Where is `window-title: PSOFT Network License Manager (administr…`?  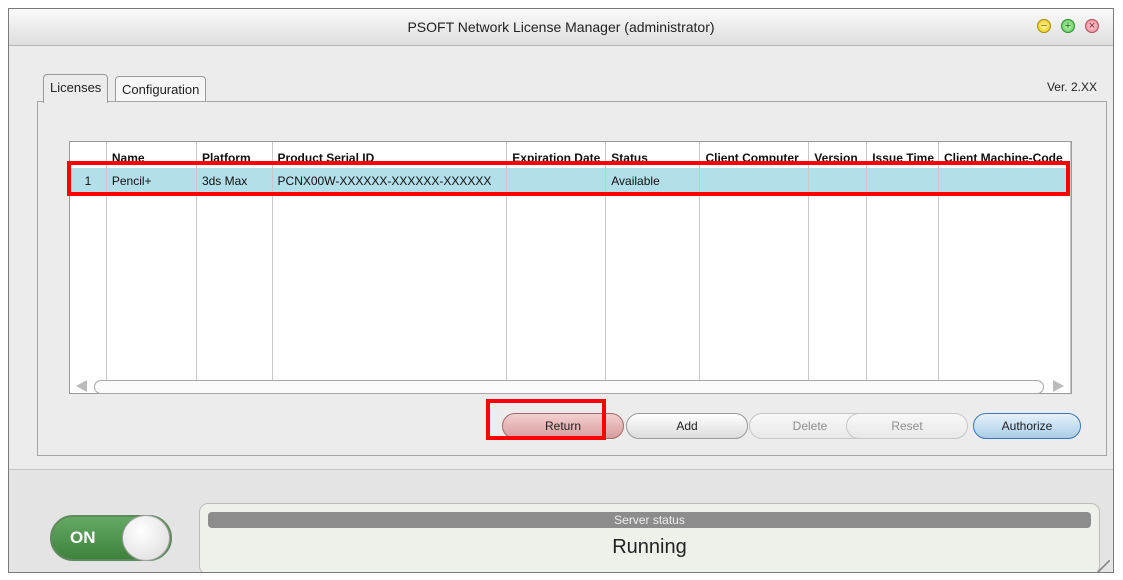
window-title: PSOFT Network License Manager (administr… is located at coordinates (561, 27).